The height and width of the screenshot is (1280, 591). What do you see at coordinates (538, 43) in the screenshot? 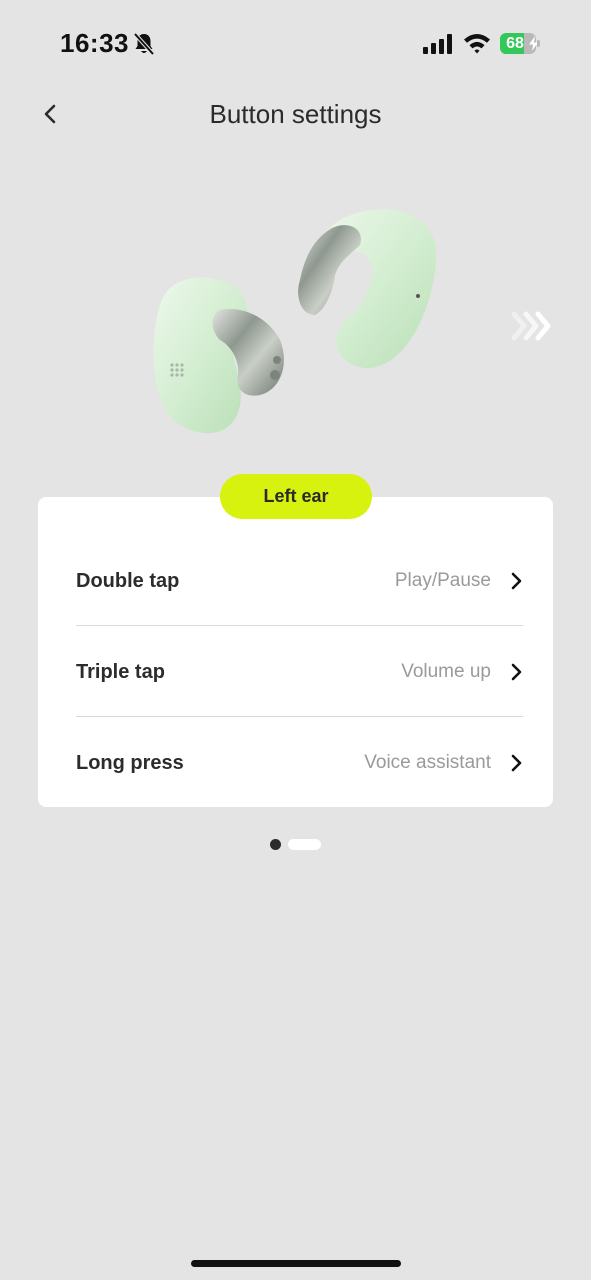
I see `battery-cap` at bounding box center [538, 43].